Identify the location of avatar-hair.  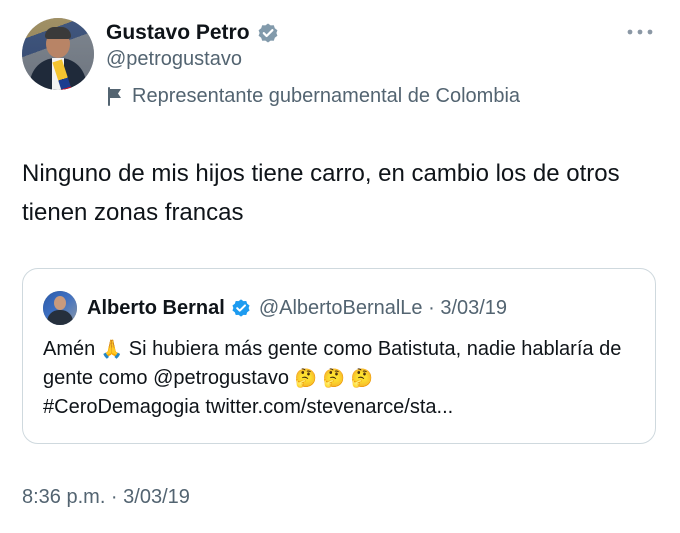
(58, 33).